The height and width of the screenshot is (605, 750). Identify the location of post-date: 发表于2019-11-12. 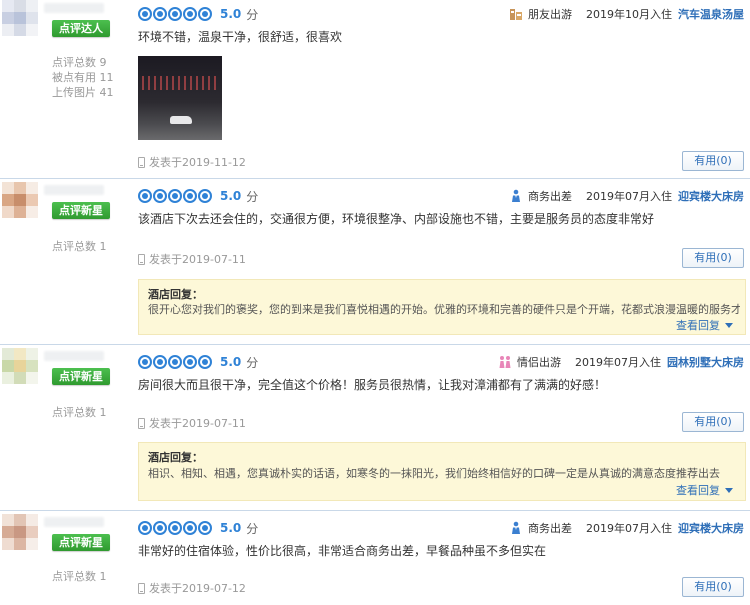
(192, 162).